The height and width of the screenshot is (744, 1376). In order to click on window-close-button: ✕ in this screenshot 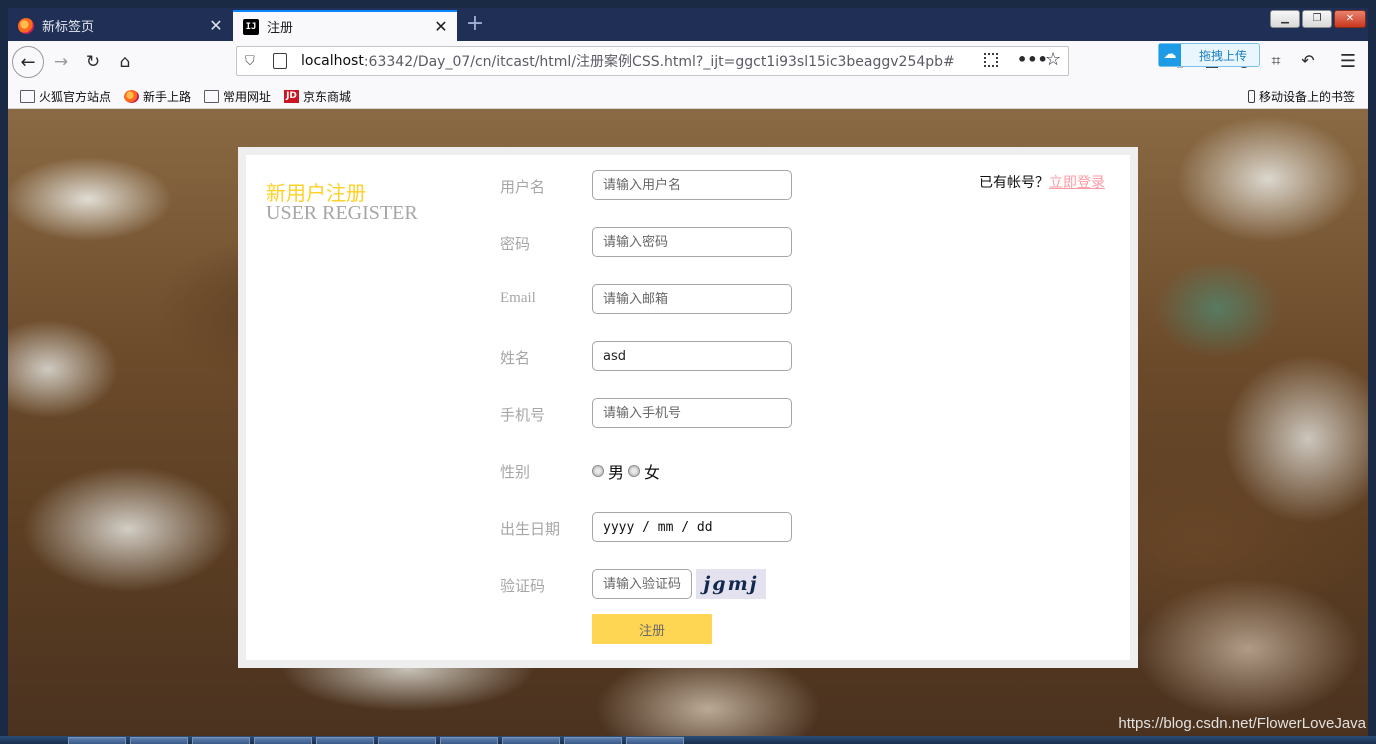, I will do `click(1350, 19)`.